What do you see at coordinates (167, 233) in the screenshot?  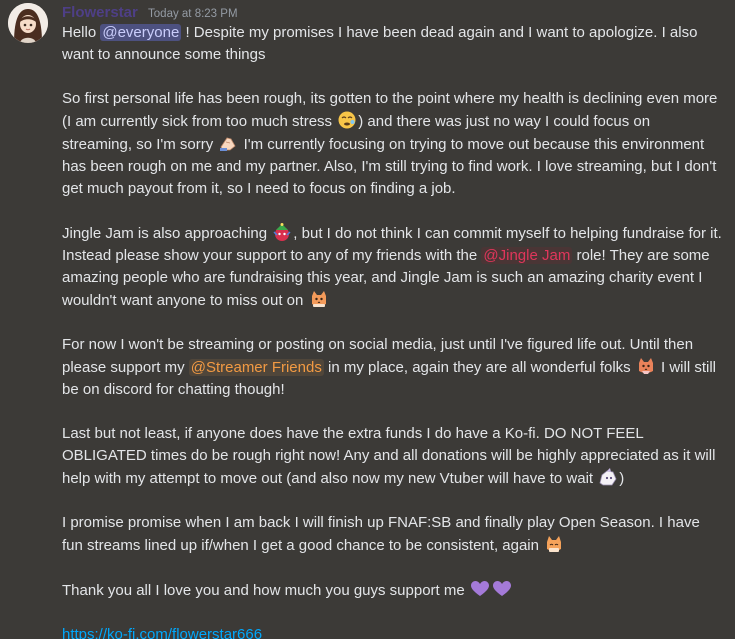 I see `text: Jingle Jam is also approaching` at bounding box center [167, 233].